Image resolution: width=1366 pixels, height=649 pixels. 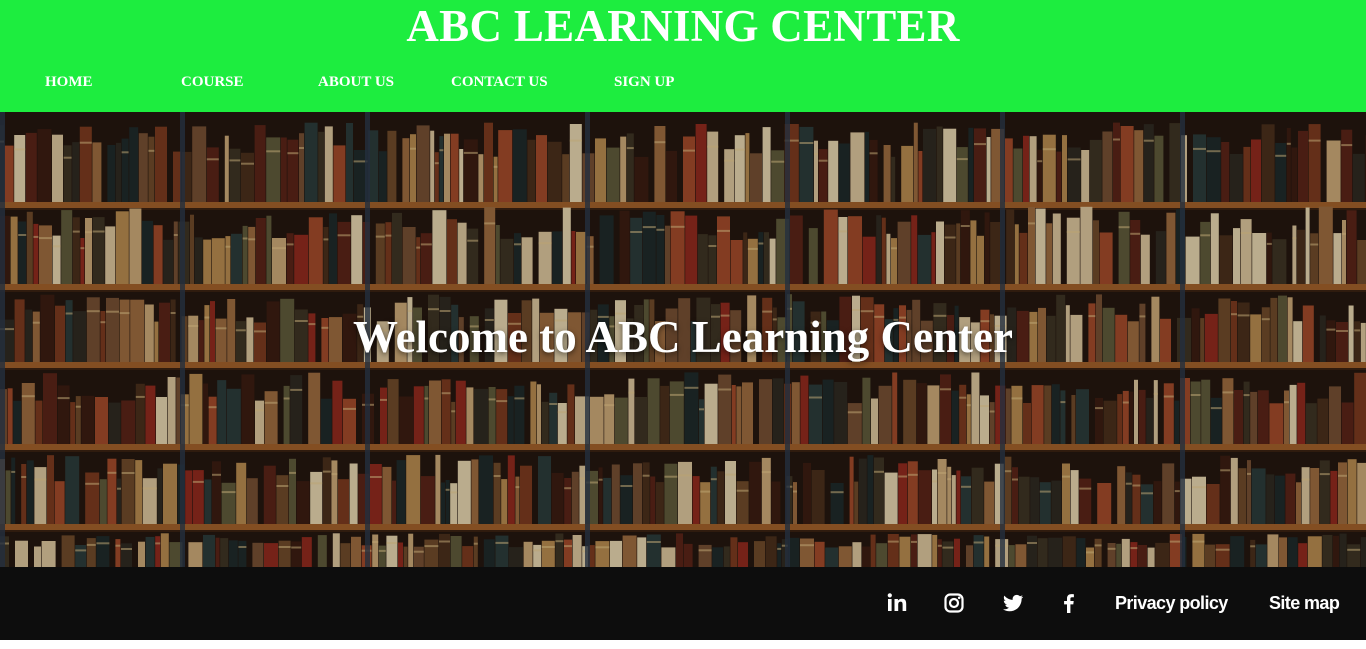 I want to click on nav-contact-us: CONTACT US, so click(x=499, y=82).